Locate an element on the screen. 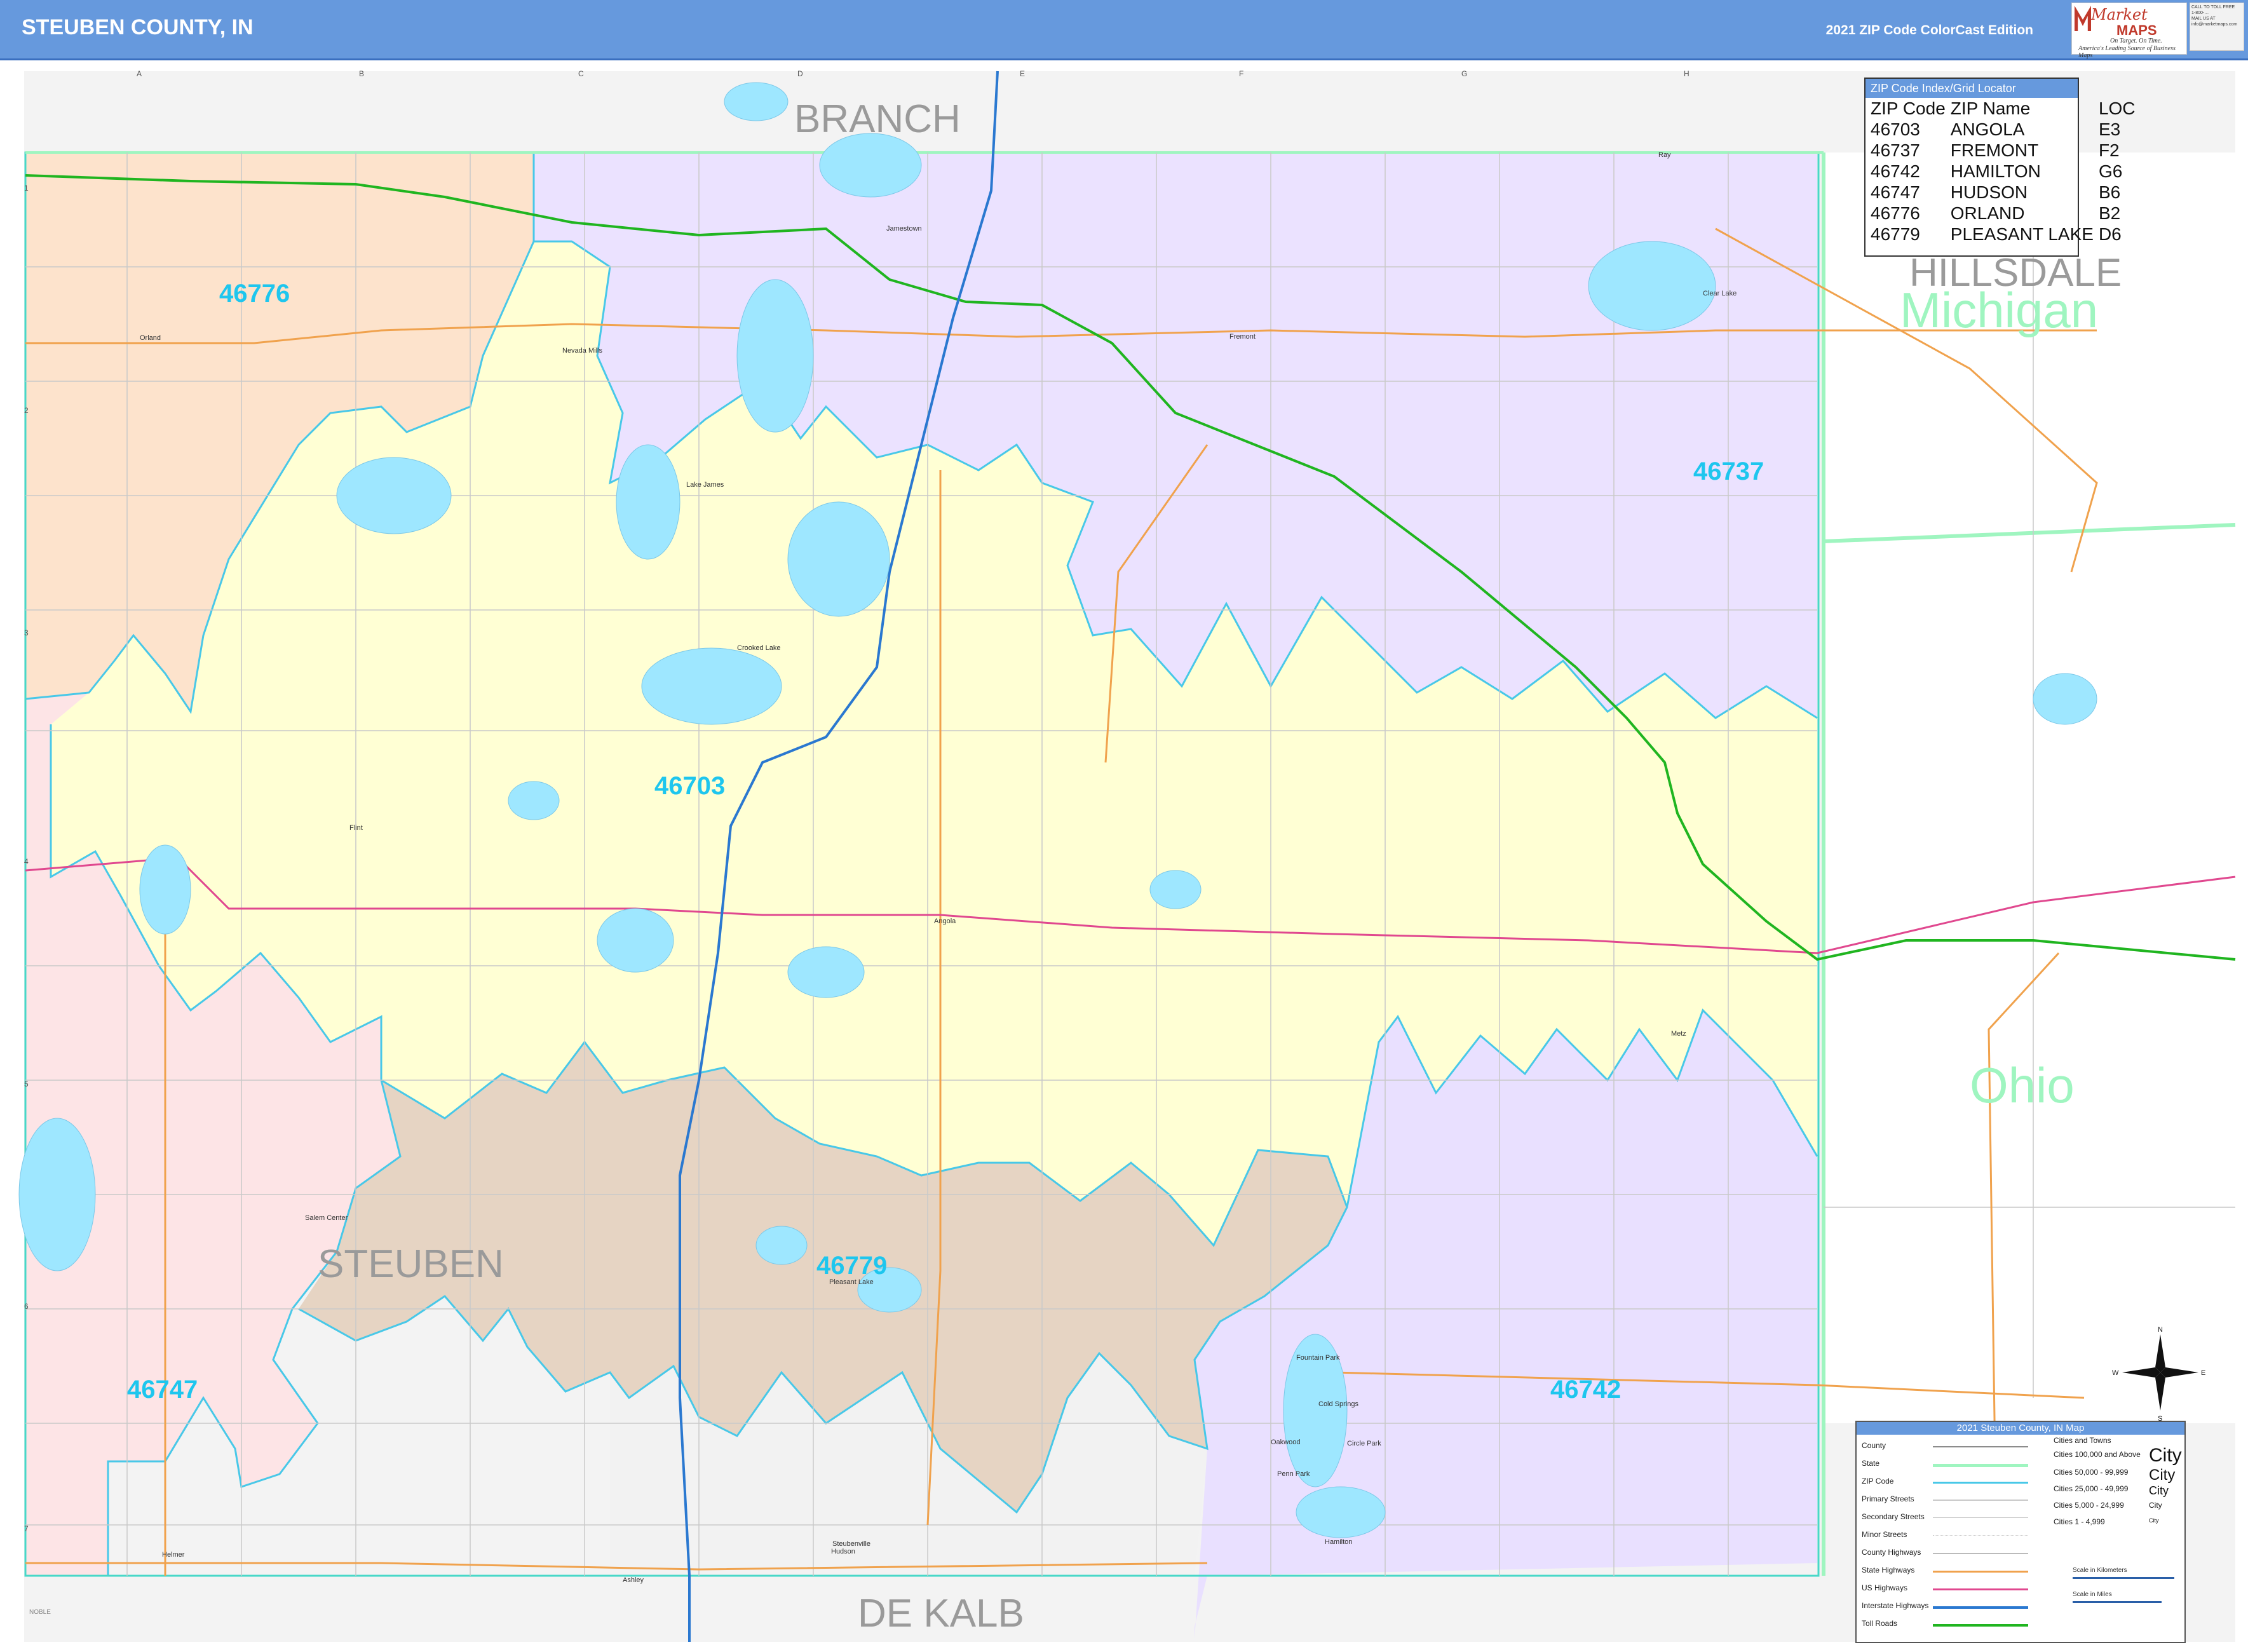  legend-item: County is located at coordinates (1874, 1446).